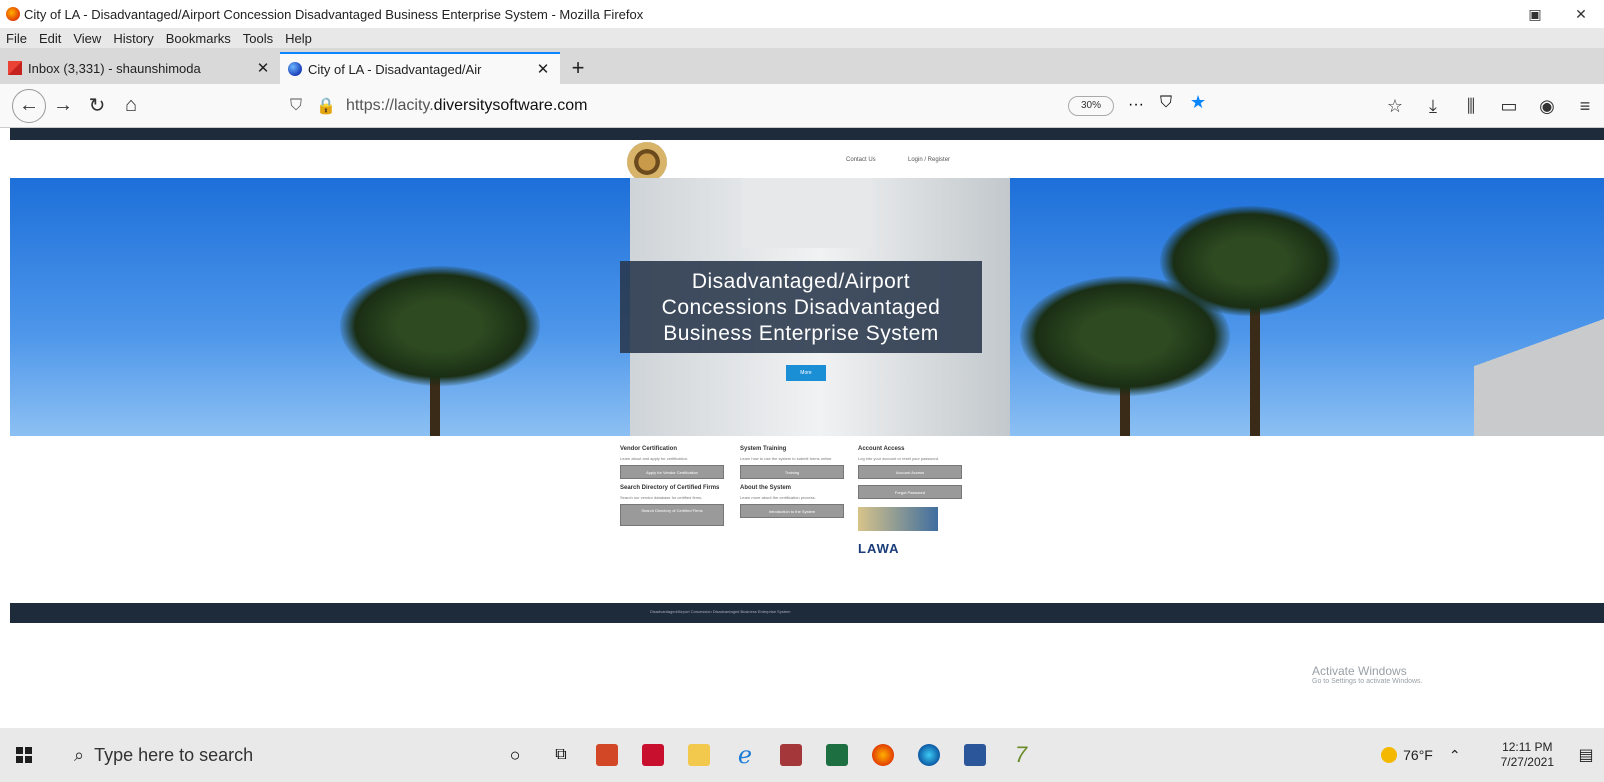 Image resolution: width=1604 pixels, height=782 pixels. I want to click on file-explorer-icon, so click(699, 755).